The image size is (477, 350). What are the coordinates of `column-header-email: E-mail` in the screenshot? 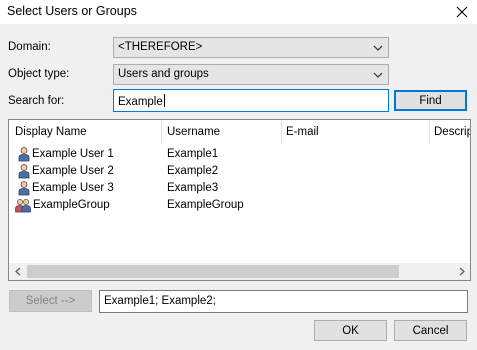 It's located at (356, 132).